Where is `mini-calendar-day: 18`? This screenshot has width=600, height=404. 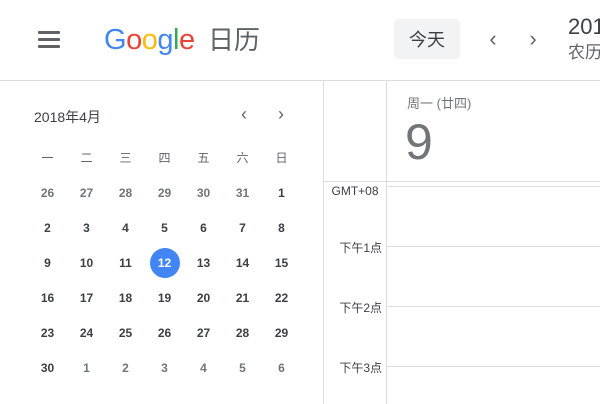
mini-calendar-day: 18 is located at coordinates (125, 298).